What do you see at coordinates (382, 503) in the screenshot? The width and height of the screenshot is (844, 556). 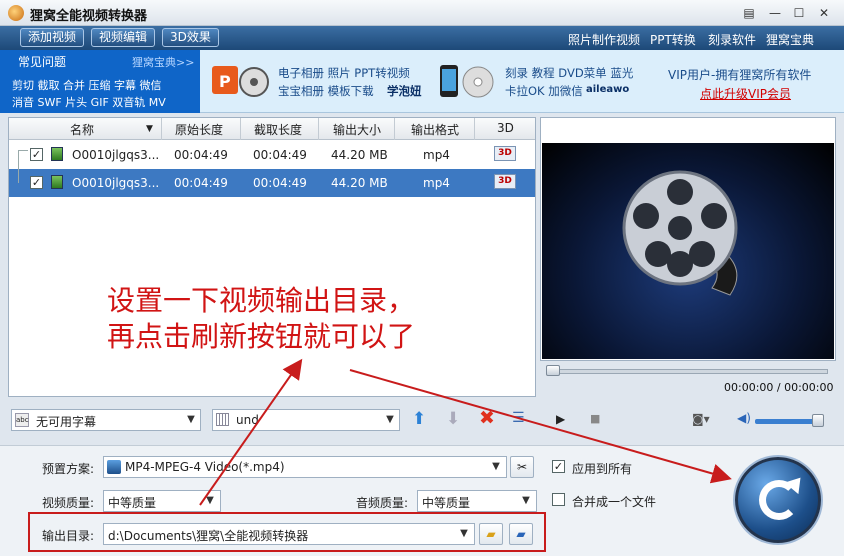 I see `audio-quality-label: 音频质量:` at bounding box center [382, 503].